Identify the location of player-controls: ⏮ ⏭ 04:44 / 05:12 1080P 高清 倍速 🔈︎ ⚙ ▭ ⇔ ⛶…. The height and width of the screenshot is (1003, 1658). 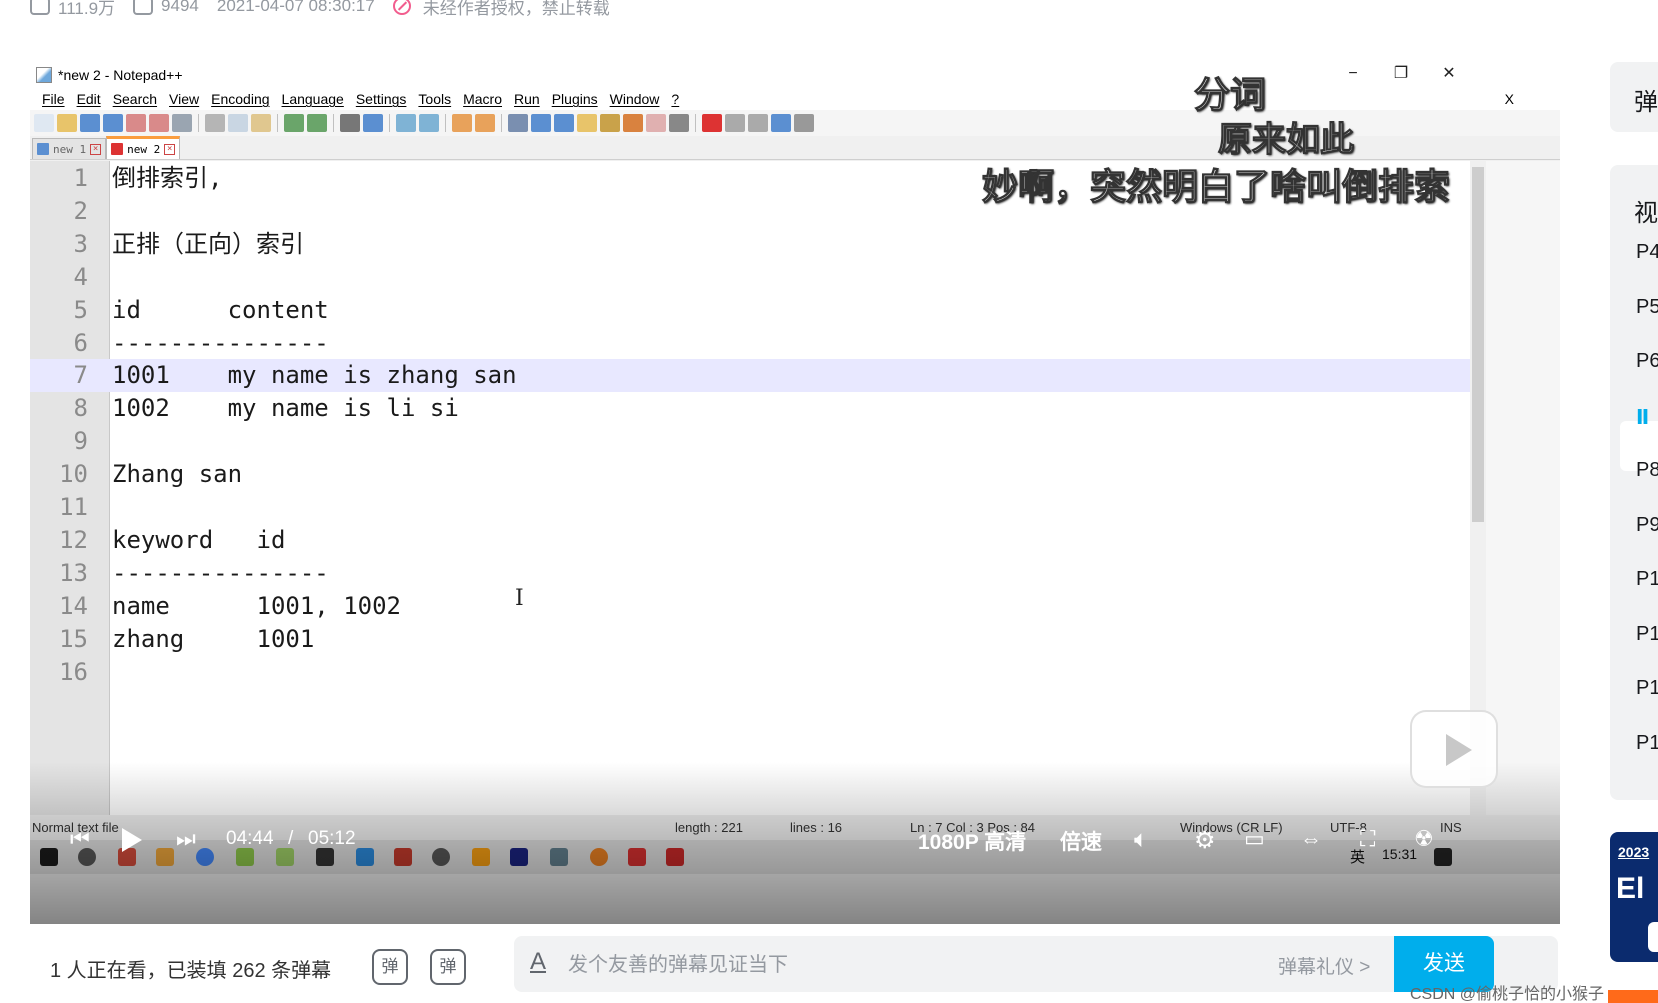
(795, 840).